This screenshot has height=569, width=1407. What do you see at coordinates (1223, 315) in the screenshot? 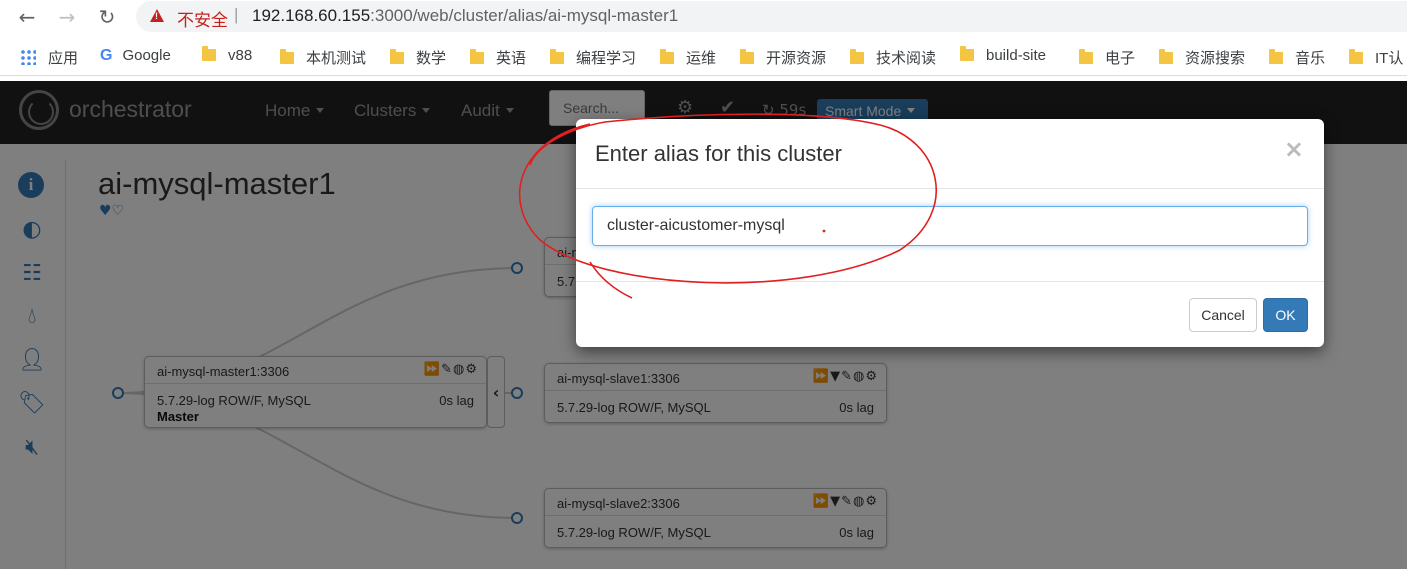
I see `cancel-button: Cancel` at bounding box center [1223, 315].